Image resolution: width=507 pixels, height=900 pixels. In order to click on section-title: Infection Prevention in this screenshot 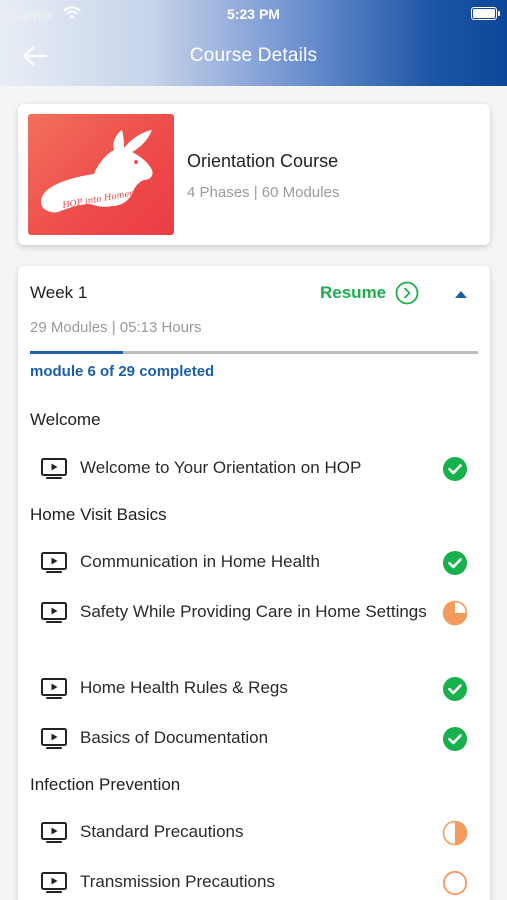, I will do `click(105, 784)`.